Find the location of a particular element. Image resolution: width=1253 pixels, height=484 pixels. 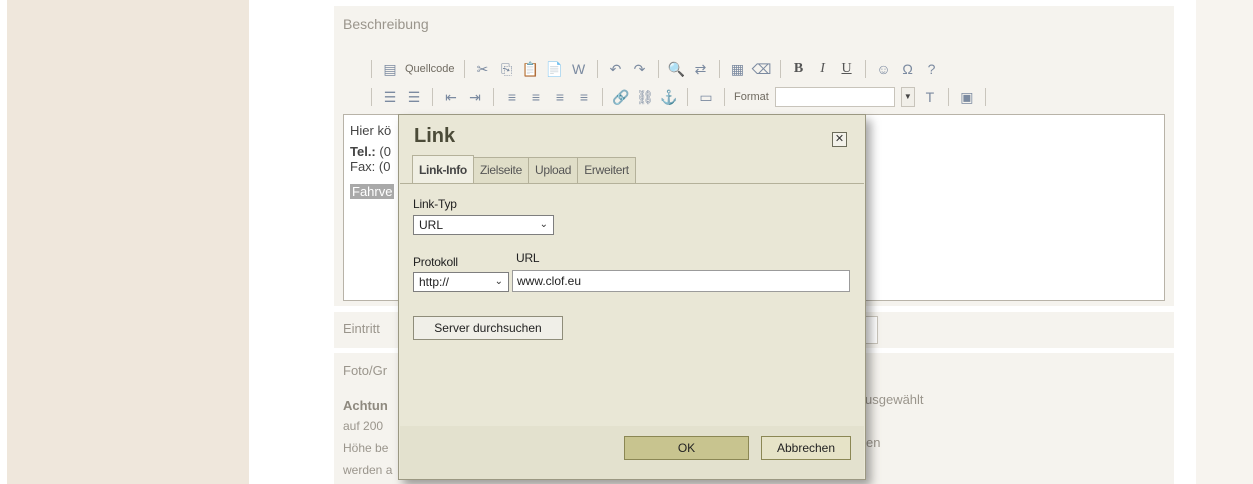

underline-icon: U is located at coordinates (847, 69).